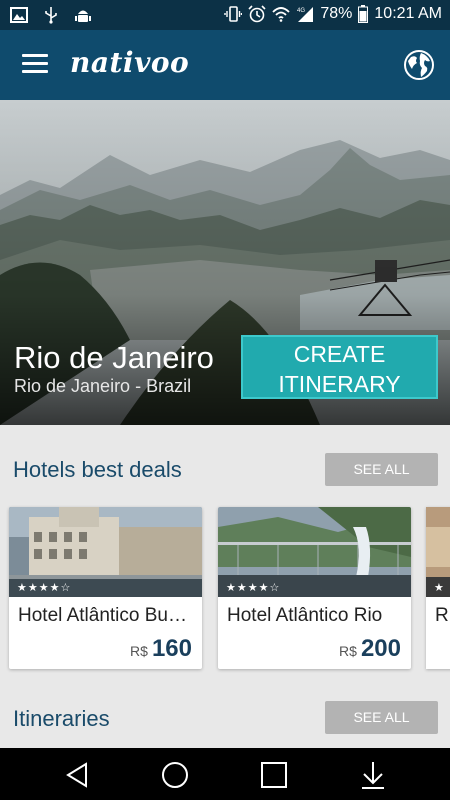  What do you see at coordinates (408, 13) in the screenshot?
I see `clock: 10:21 AM` at bounding box center [408, 13].